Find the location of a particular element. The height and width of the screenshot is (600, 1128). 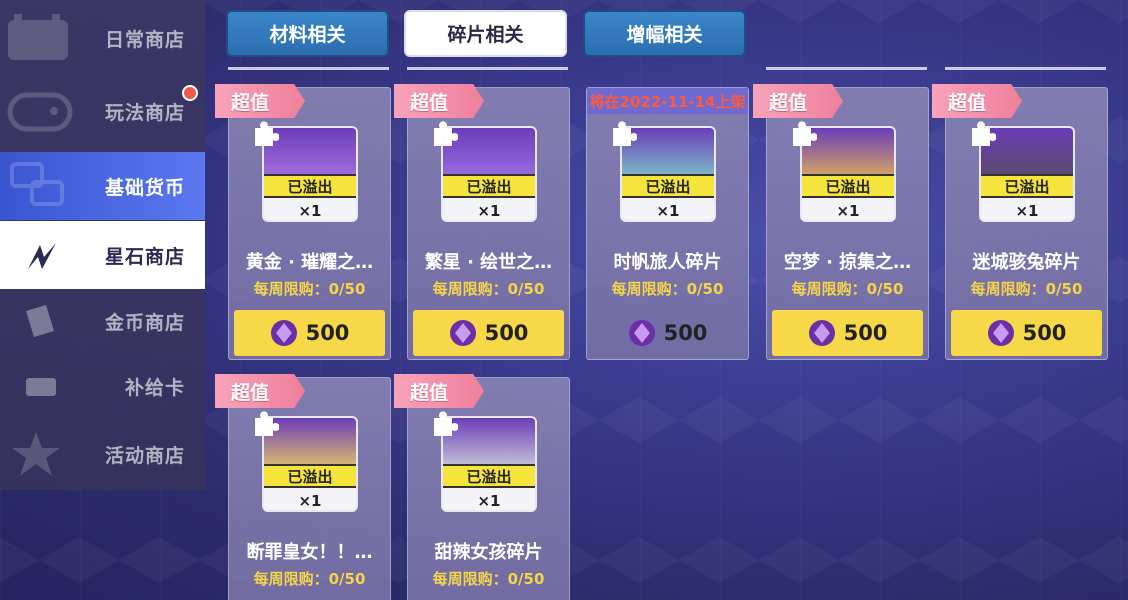

tab-label: 增幅相关 is located at coordinates (664, 35).